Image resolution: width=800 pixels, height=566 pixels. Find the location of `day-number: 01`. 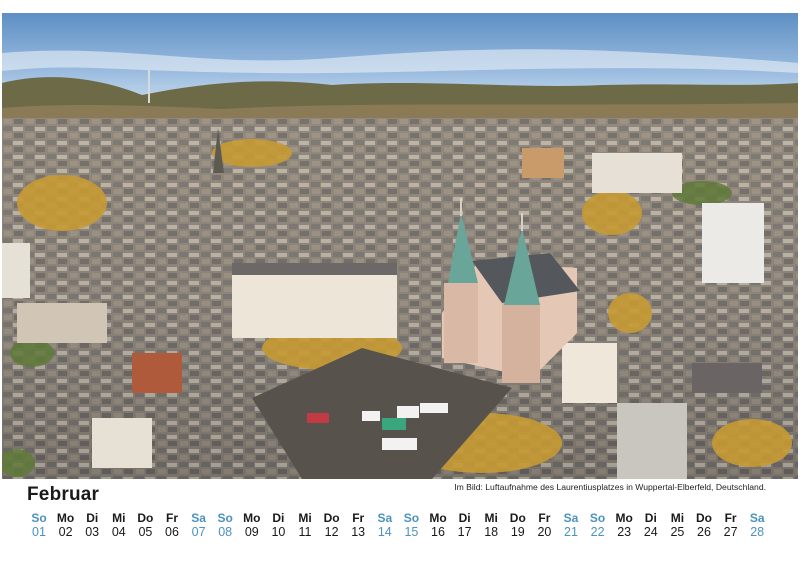

day-number: 01 is located at coordinates (39, 532).